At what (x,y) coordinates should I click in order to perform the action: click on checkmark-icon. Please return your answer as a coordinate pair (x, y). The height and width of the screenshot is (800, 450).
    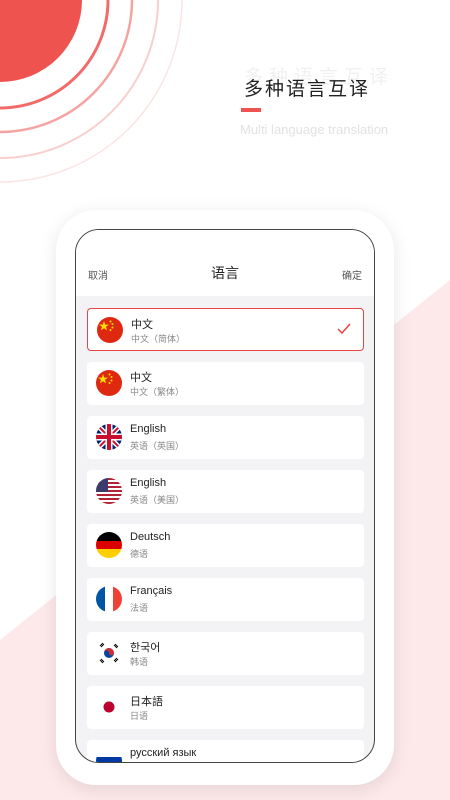
    Looking at the image, I should click on (344, 329).